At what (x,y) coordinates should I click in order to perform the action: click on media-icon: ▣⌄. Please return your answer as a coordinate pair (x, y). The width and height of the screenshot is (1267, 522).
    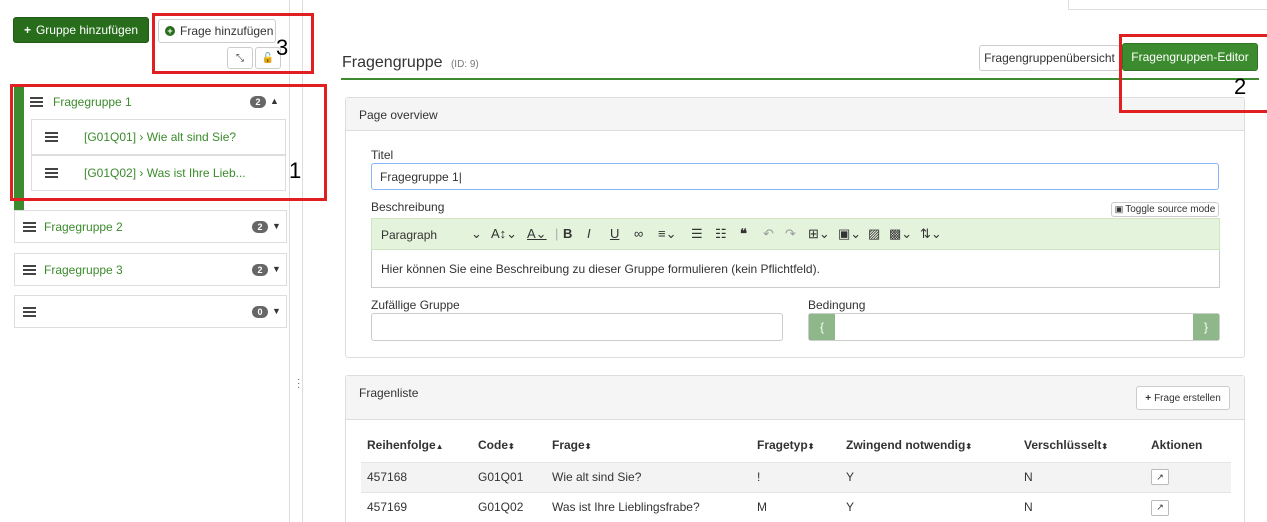
    Looking at the image, I should click on (849, 234).